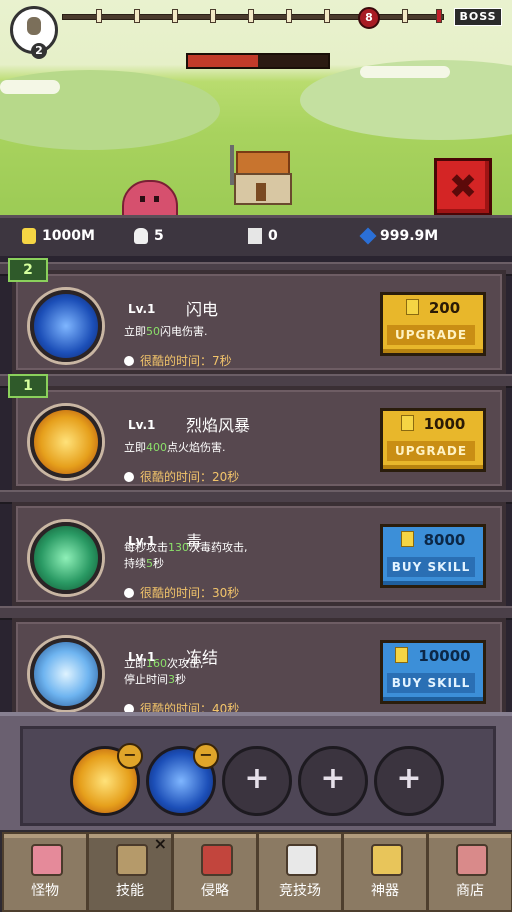 The image size is (512, 912). What do you see at coordinates (160, 843) in the screenshot?
I see `close-tab-icon: ×` at bounding box center [160, 843].